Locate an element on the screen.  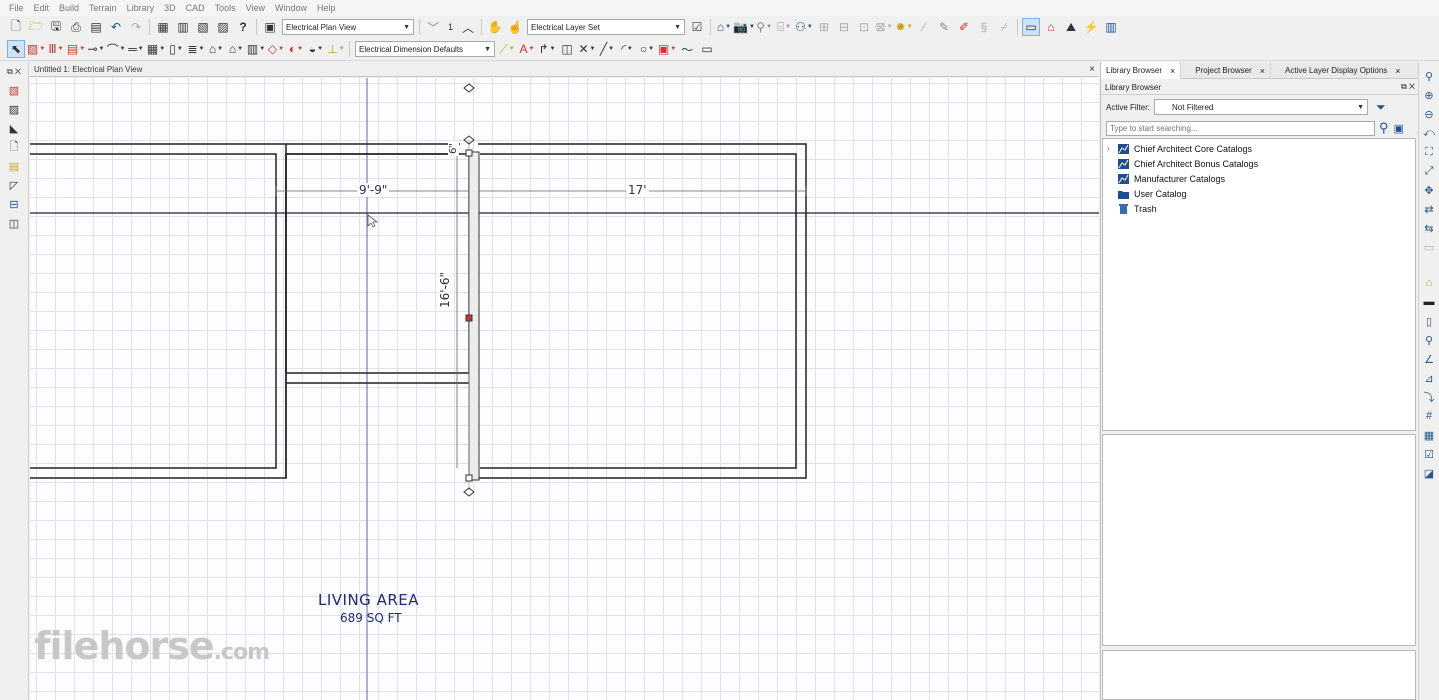
tab-project-browser: Project Browser × is located at coordinates (1226, 70).